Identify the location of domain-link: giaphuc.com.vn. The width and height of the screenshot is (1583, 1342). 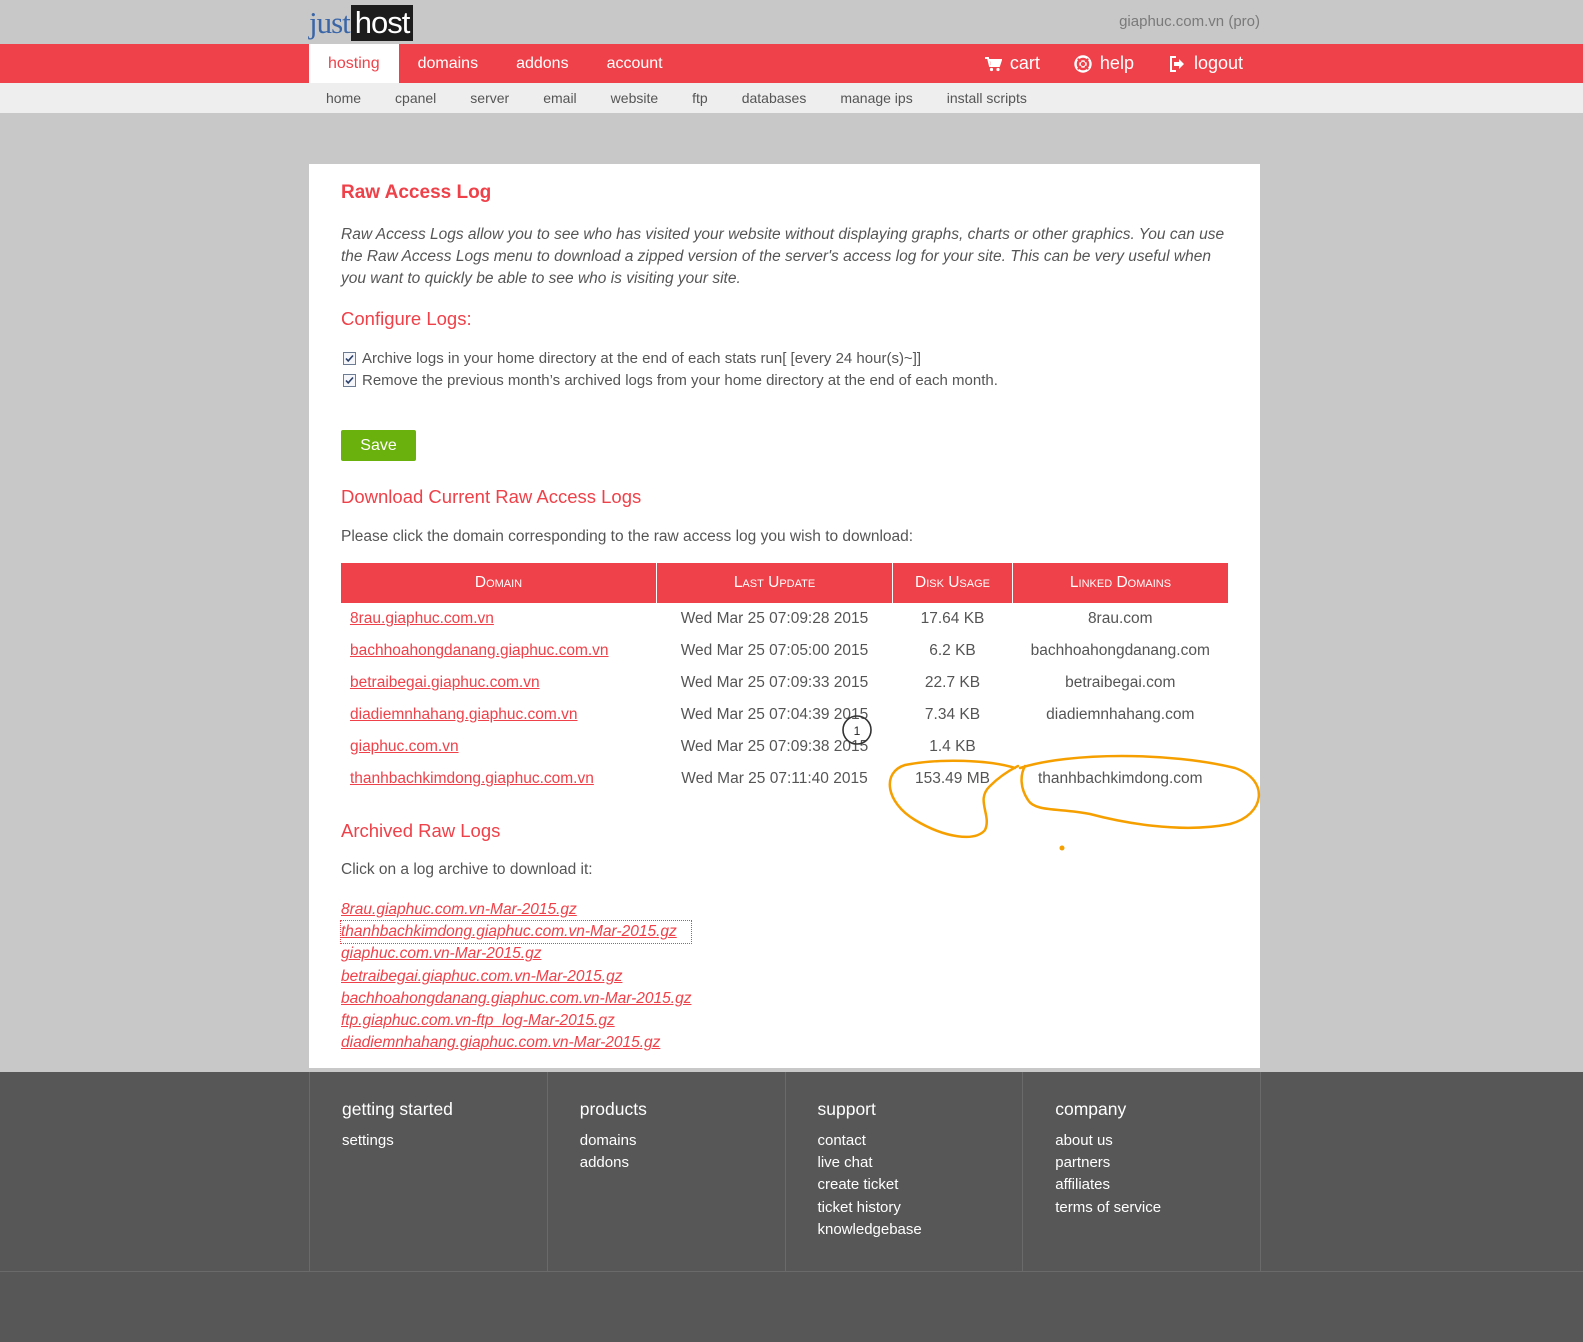
(404, 746).